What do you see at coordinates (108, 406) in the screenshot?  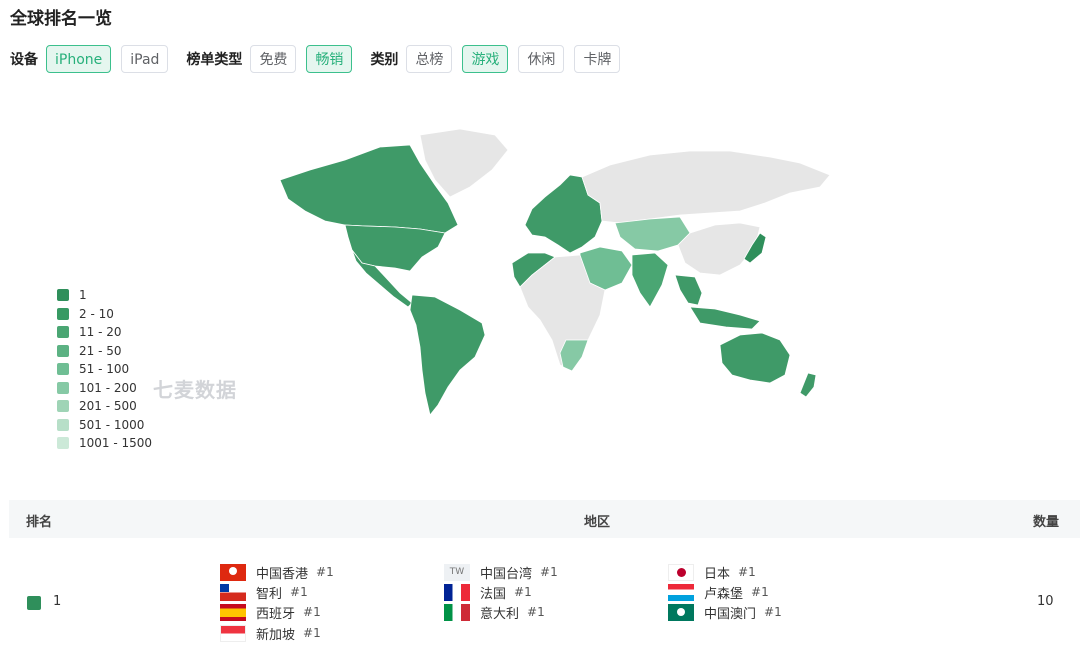 I see `legend-label: 201 - 500` at bounding box center [108, 406].